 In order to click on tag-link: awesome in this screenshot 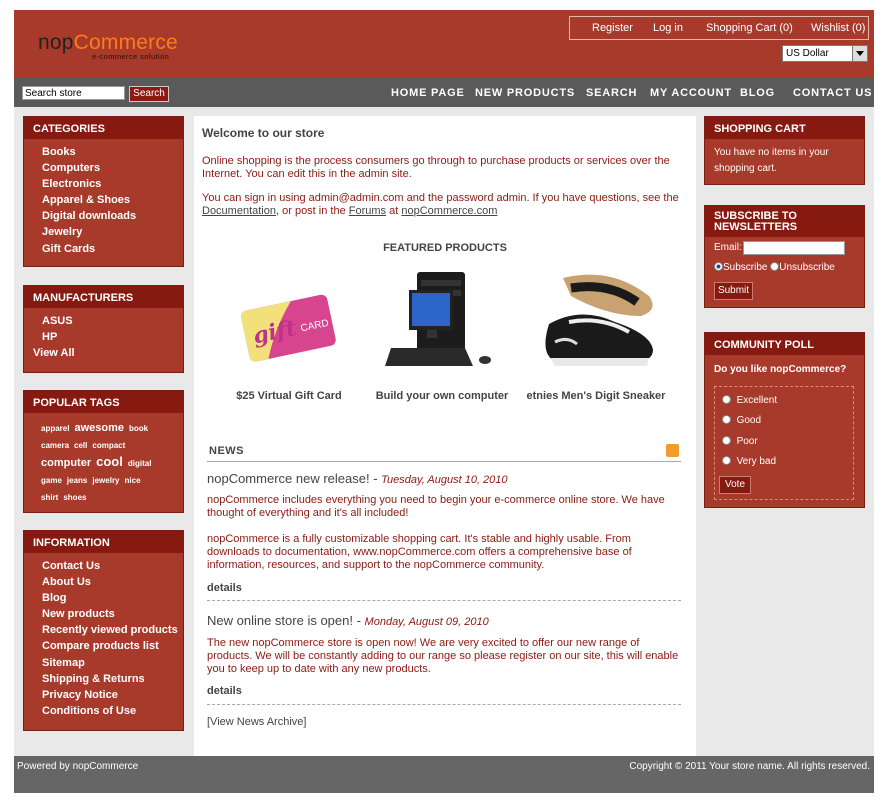, I will do `click(99, 428)`.